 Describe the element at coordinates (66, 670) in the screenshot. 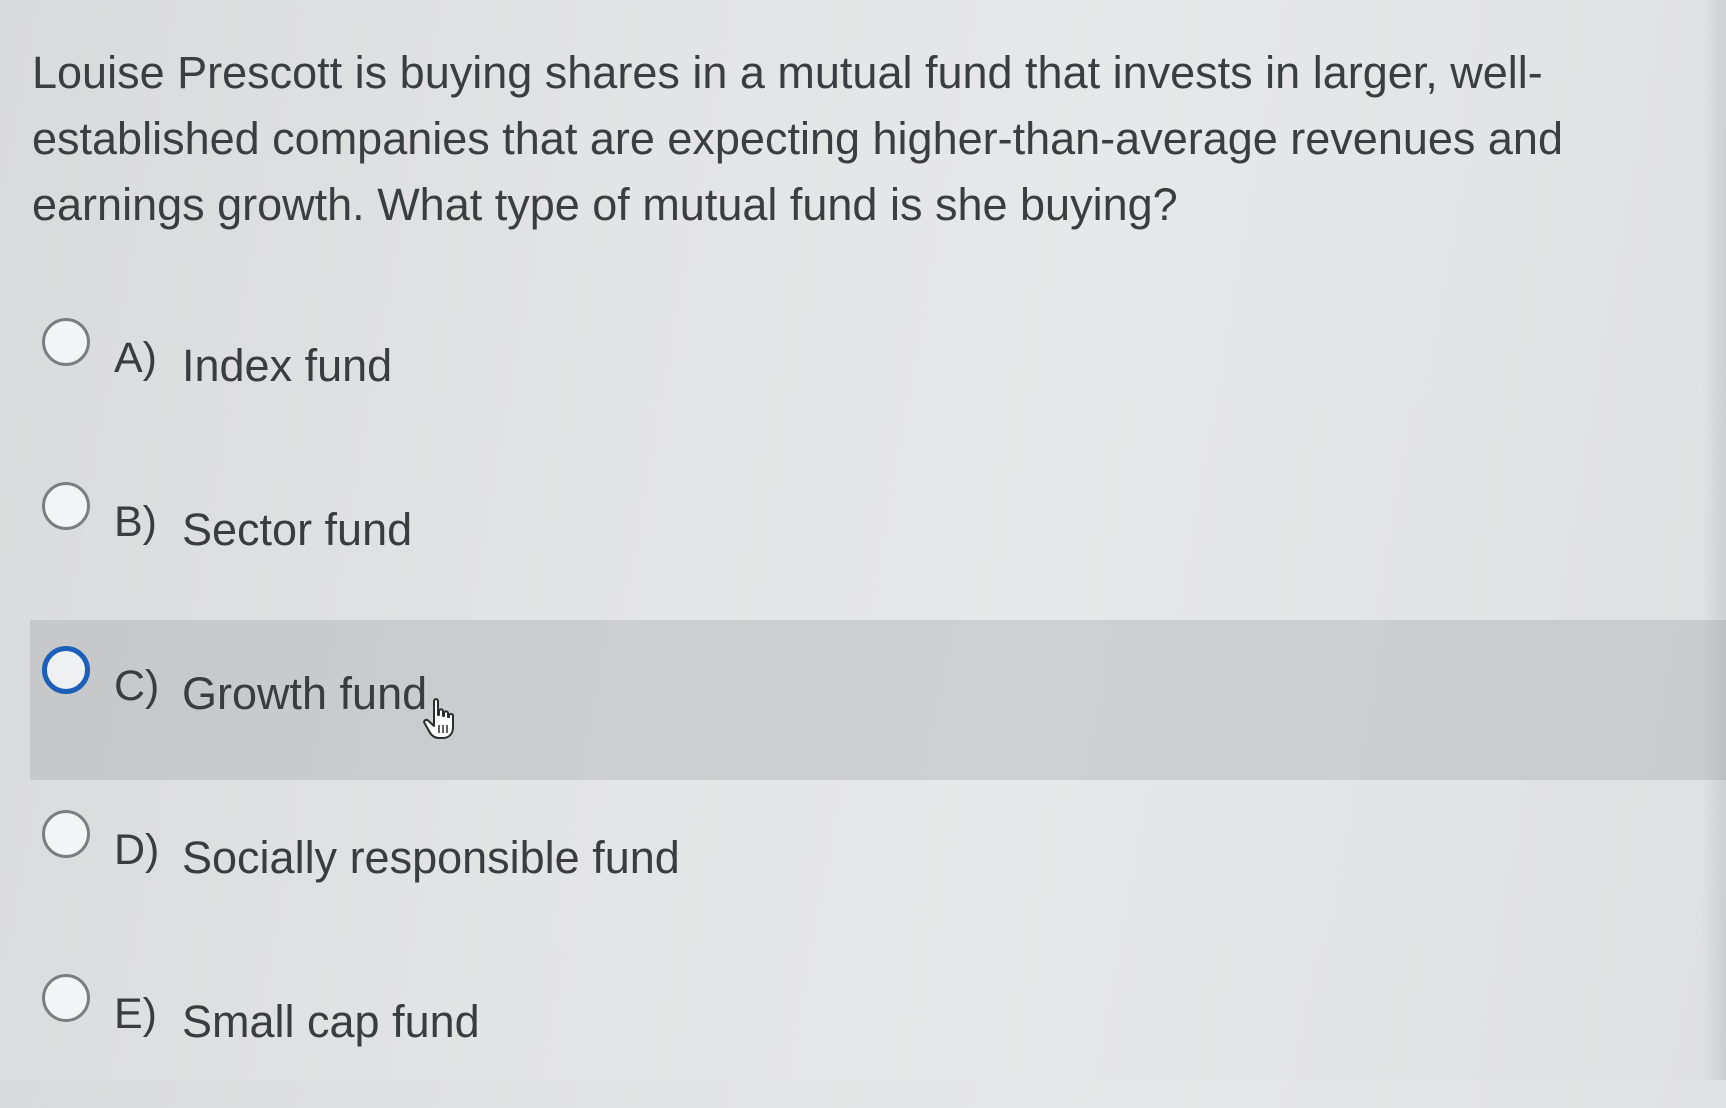

I see `radio-button-c` at that location.